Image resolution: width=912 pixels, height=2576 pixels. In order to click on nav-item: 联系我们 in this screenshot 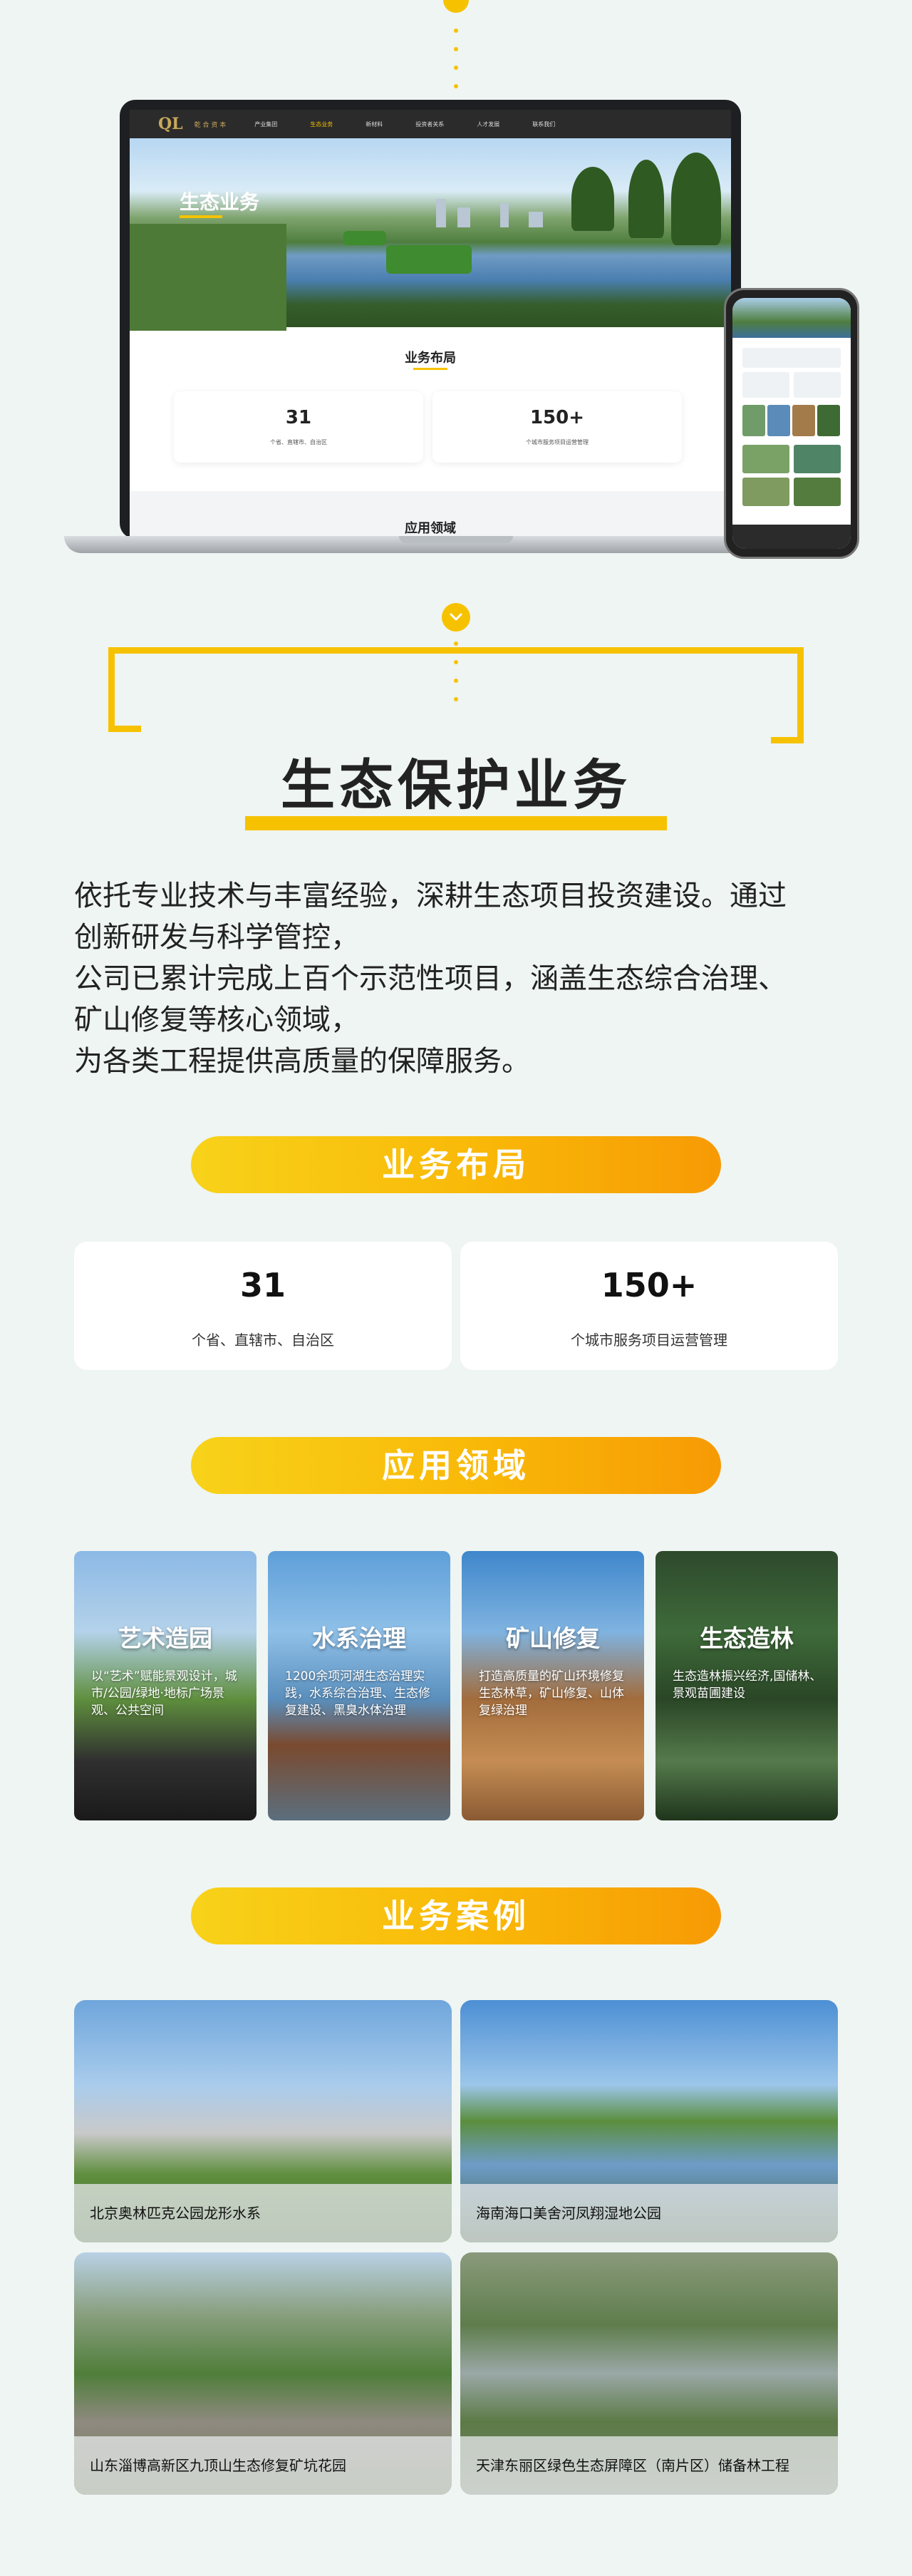, I will do `click(544, 124)`.